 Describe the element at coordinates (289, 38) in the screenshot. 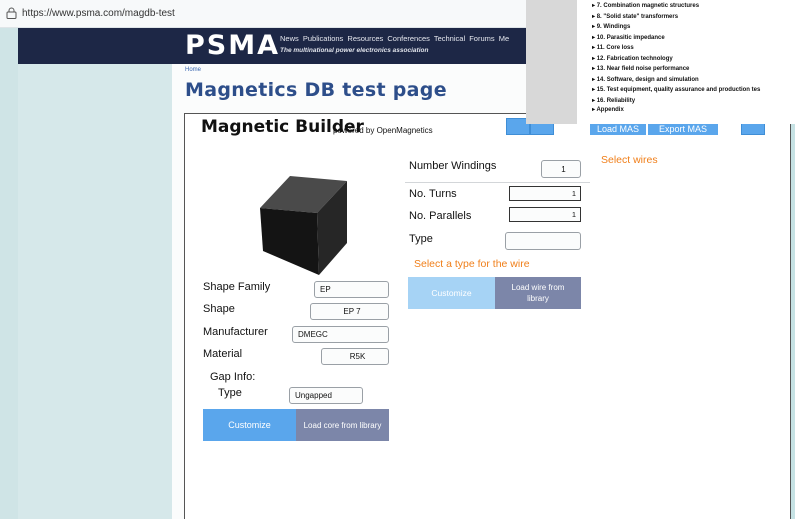

I see `nav-news: News` at that location.